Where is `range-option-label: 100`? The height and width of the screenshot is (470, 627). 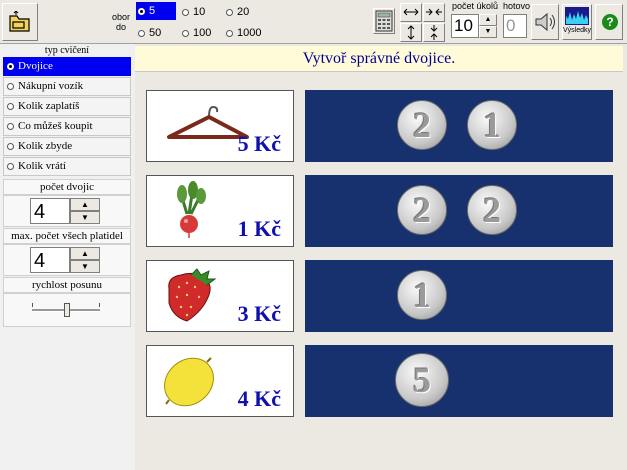
range-option-label: 100 is located at coordinates (202, 33).